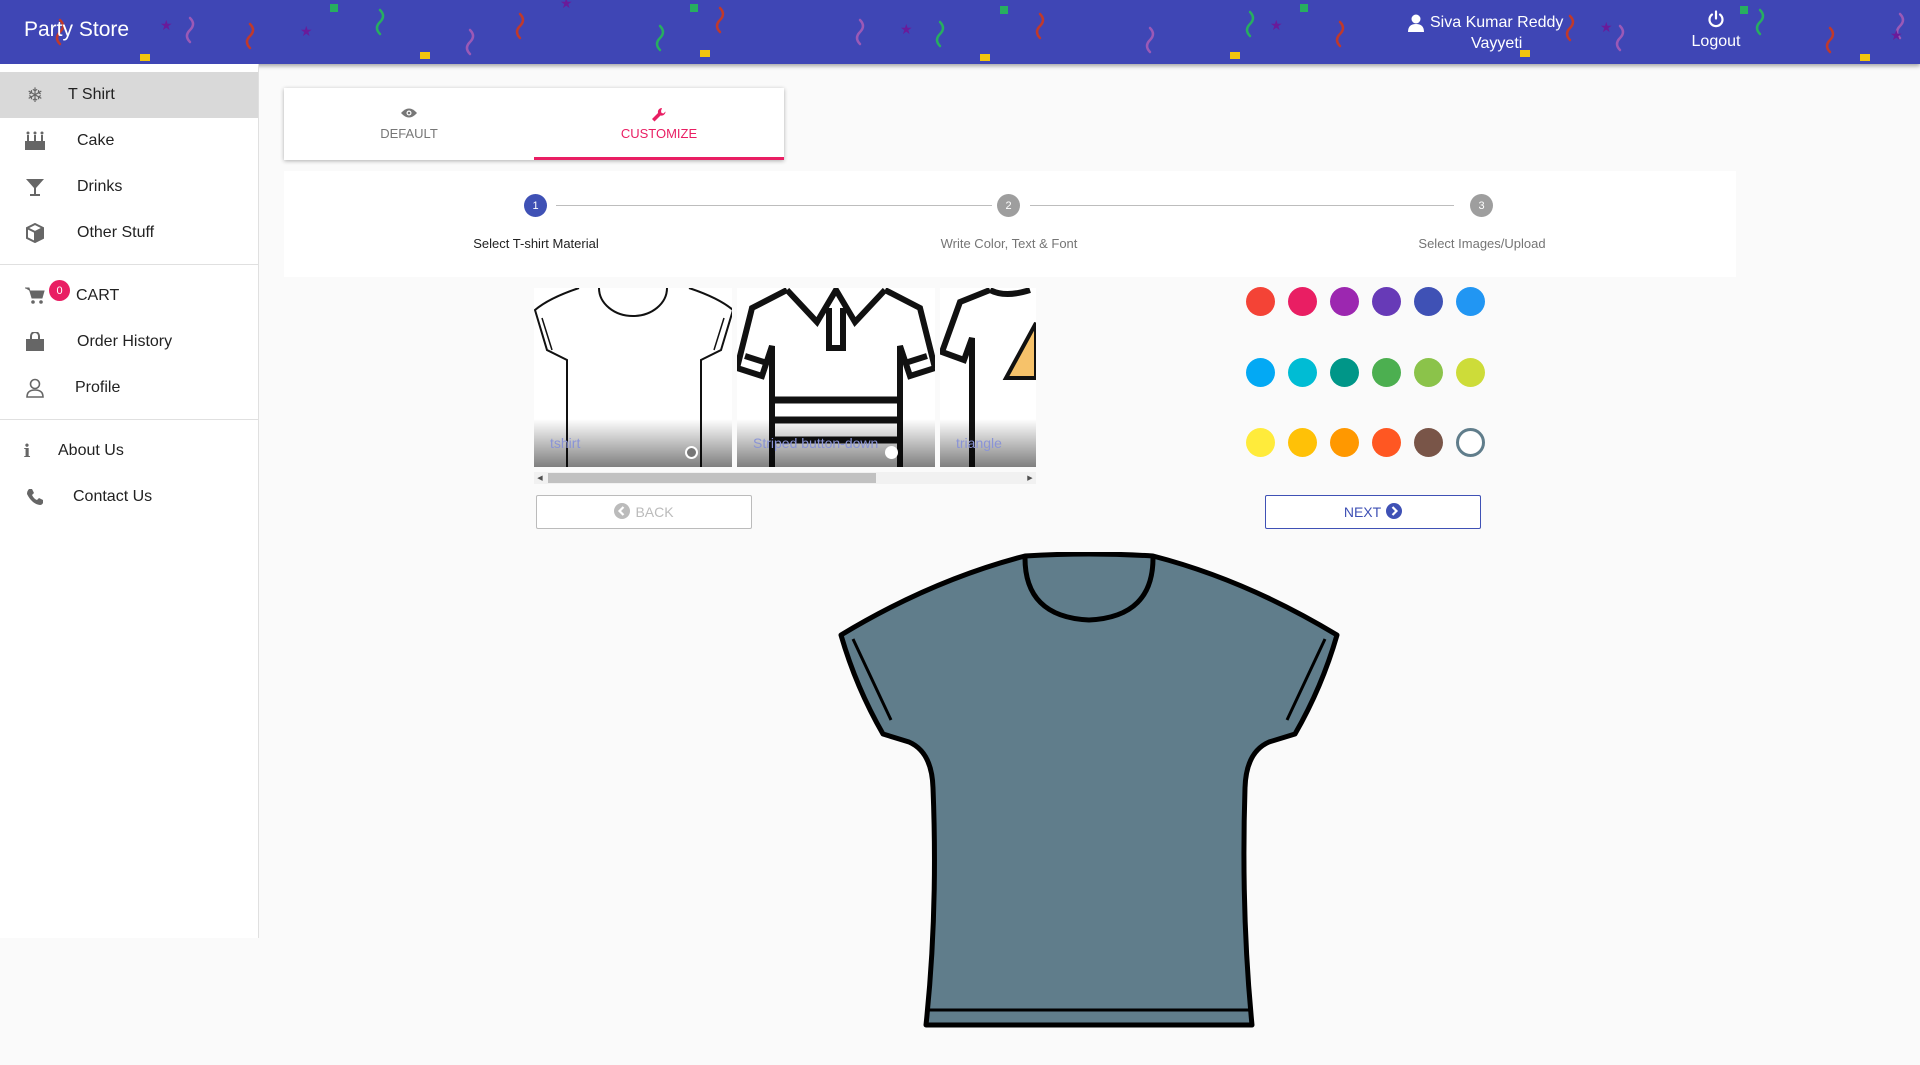  What do you see at coordinates (1009, 243) in the screenshot?
I see `step-2-label: Write Color, Text & Font` at bounding box center [1009, 243].